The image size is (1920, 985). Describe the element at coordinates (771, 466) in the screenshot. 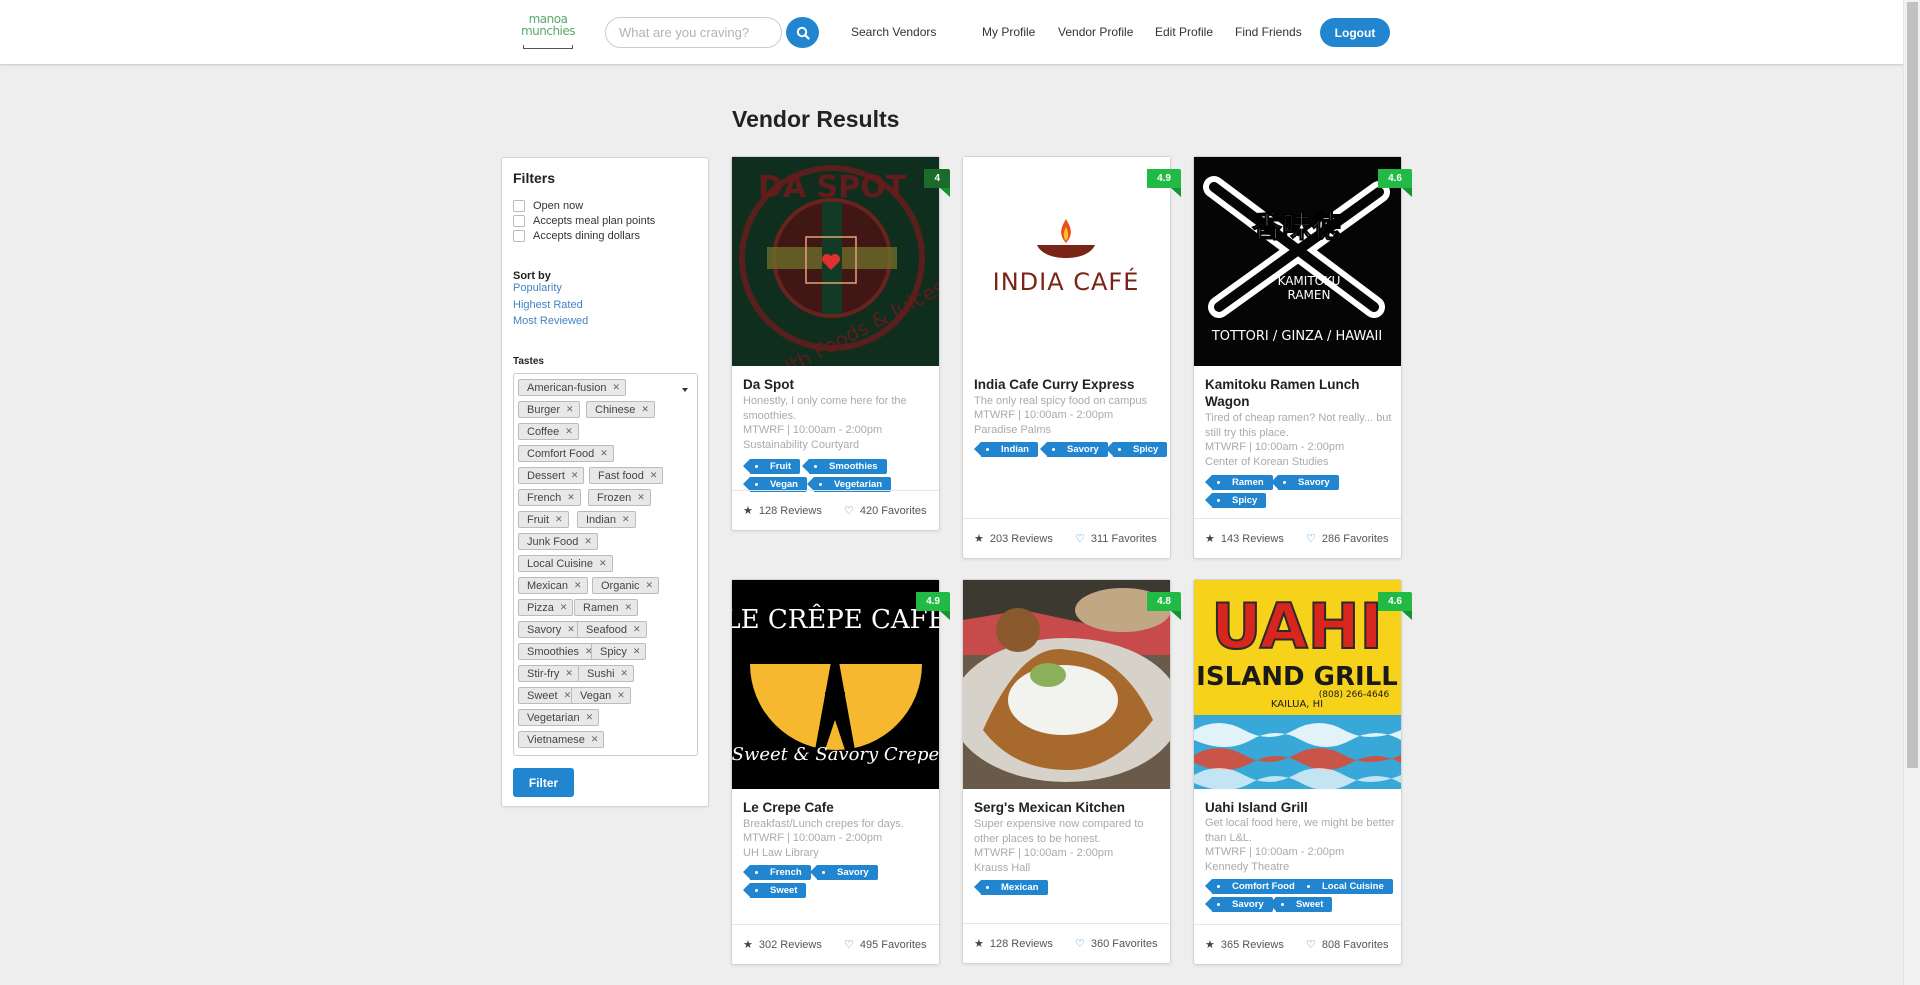

I see `taste-label: Fruit` at that location.